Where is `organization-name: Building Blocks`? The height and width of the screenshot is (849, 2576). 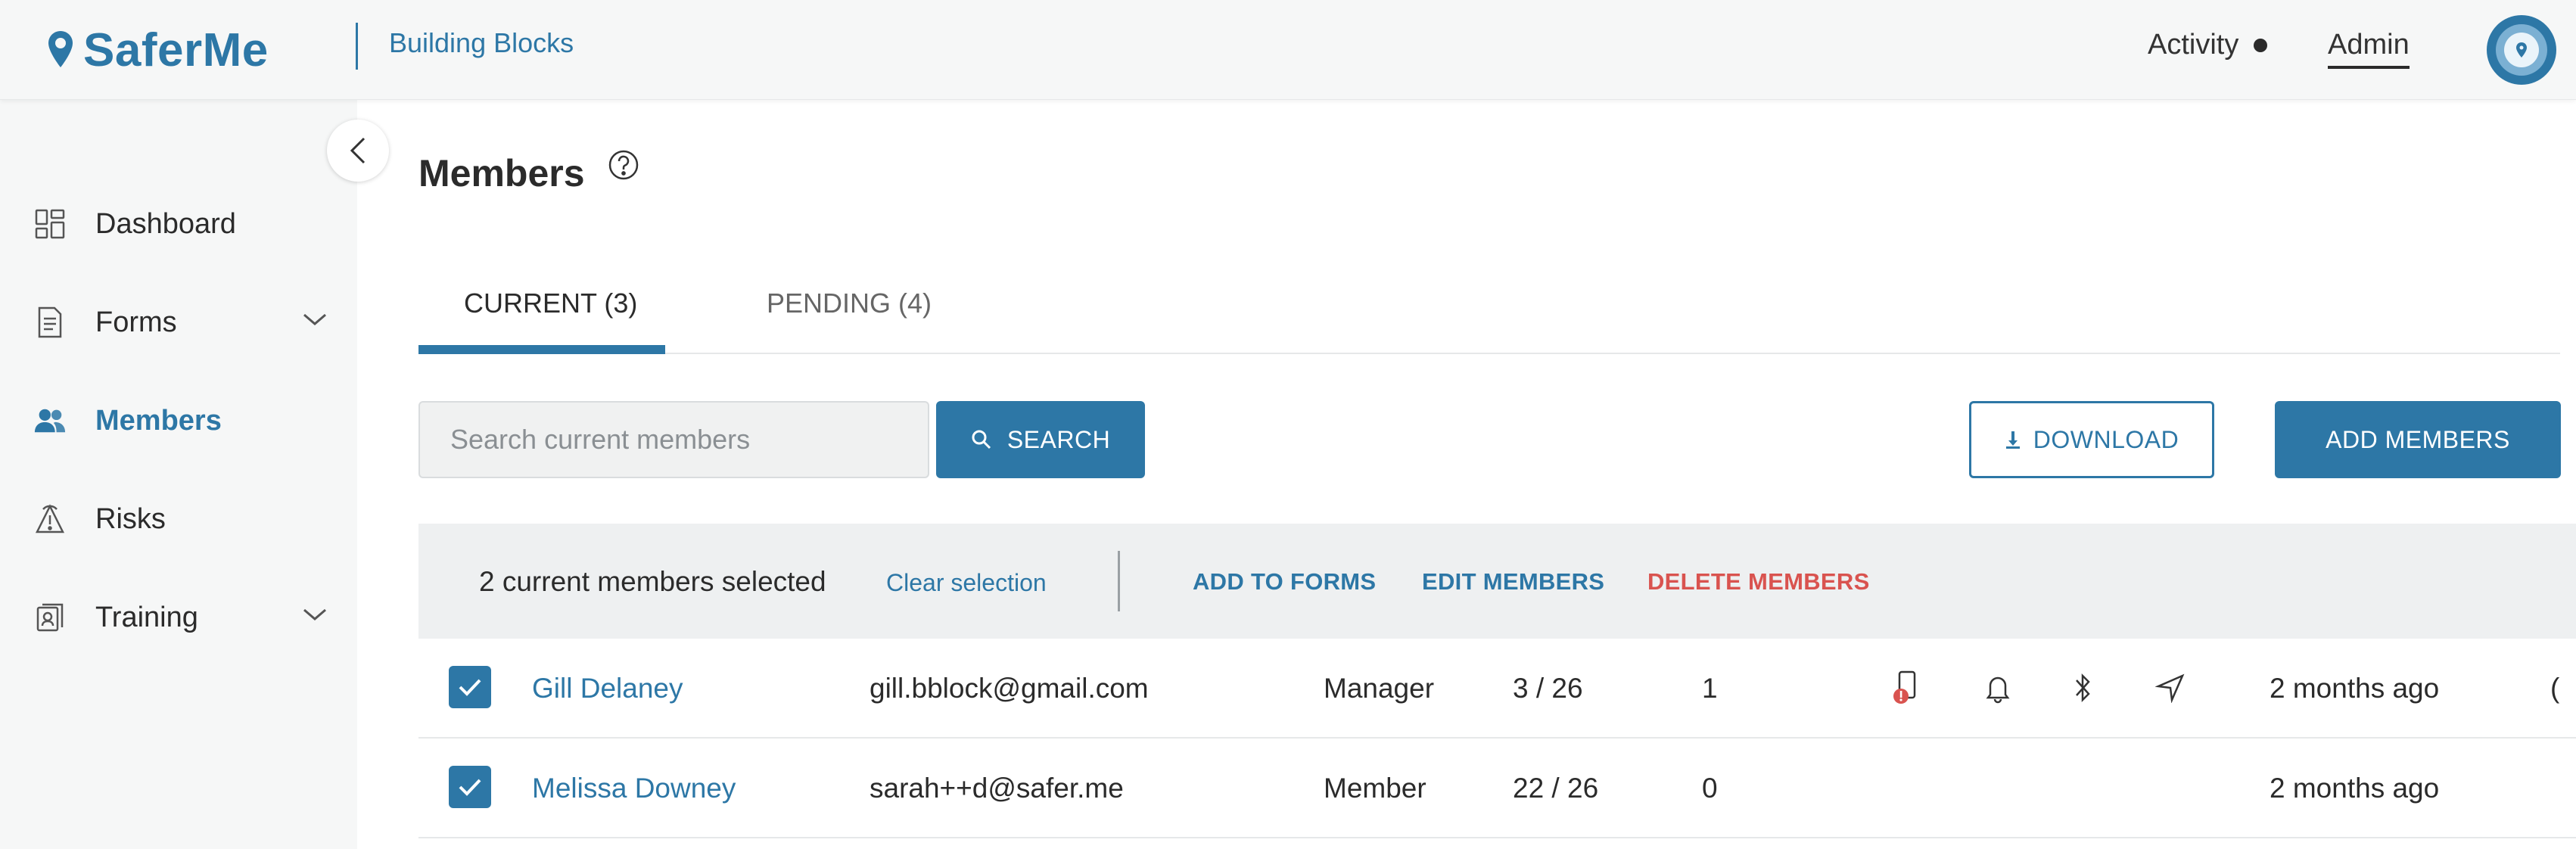
organization-name: Building Blocks is located at coordinates (481, 43).